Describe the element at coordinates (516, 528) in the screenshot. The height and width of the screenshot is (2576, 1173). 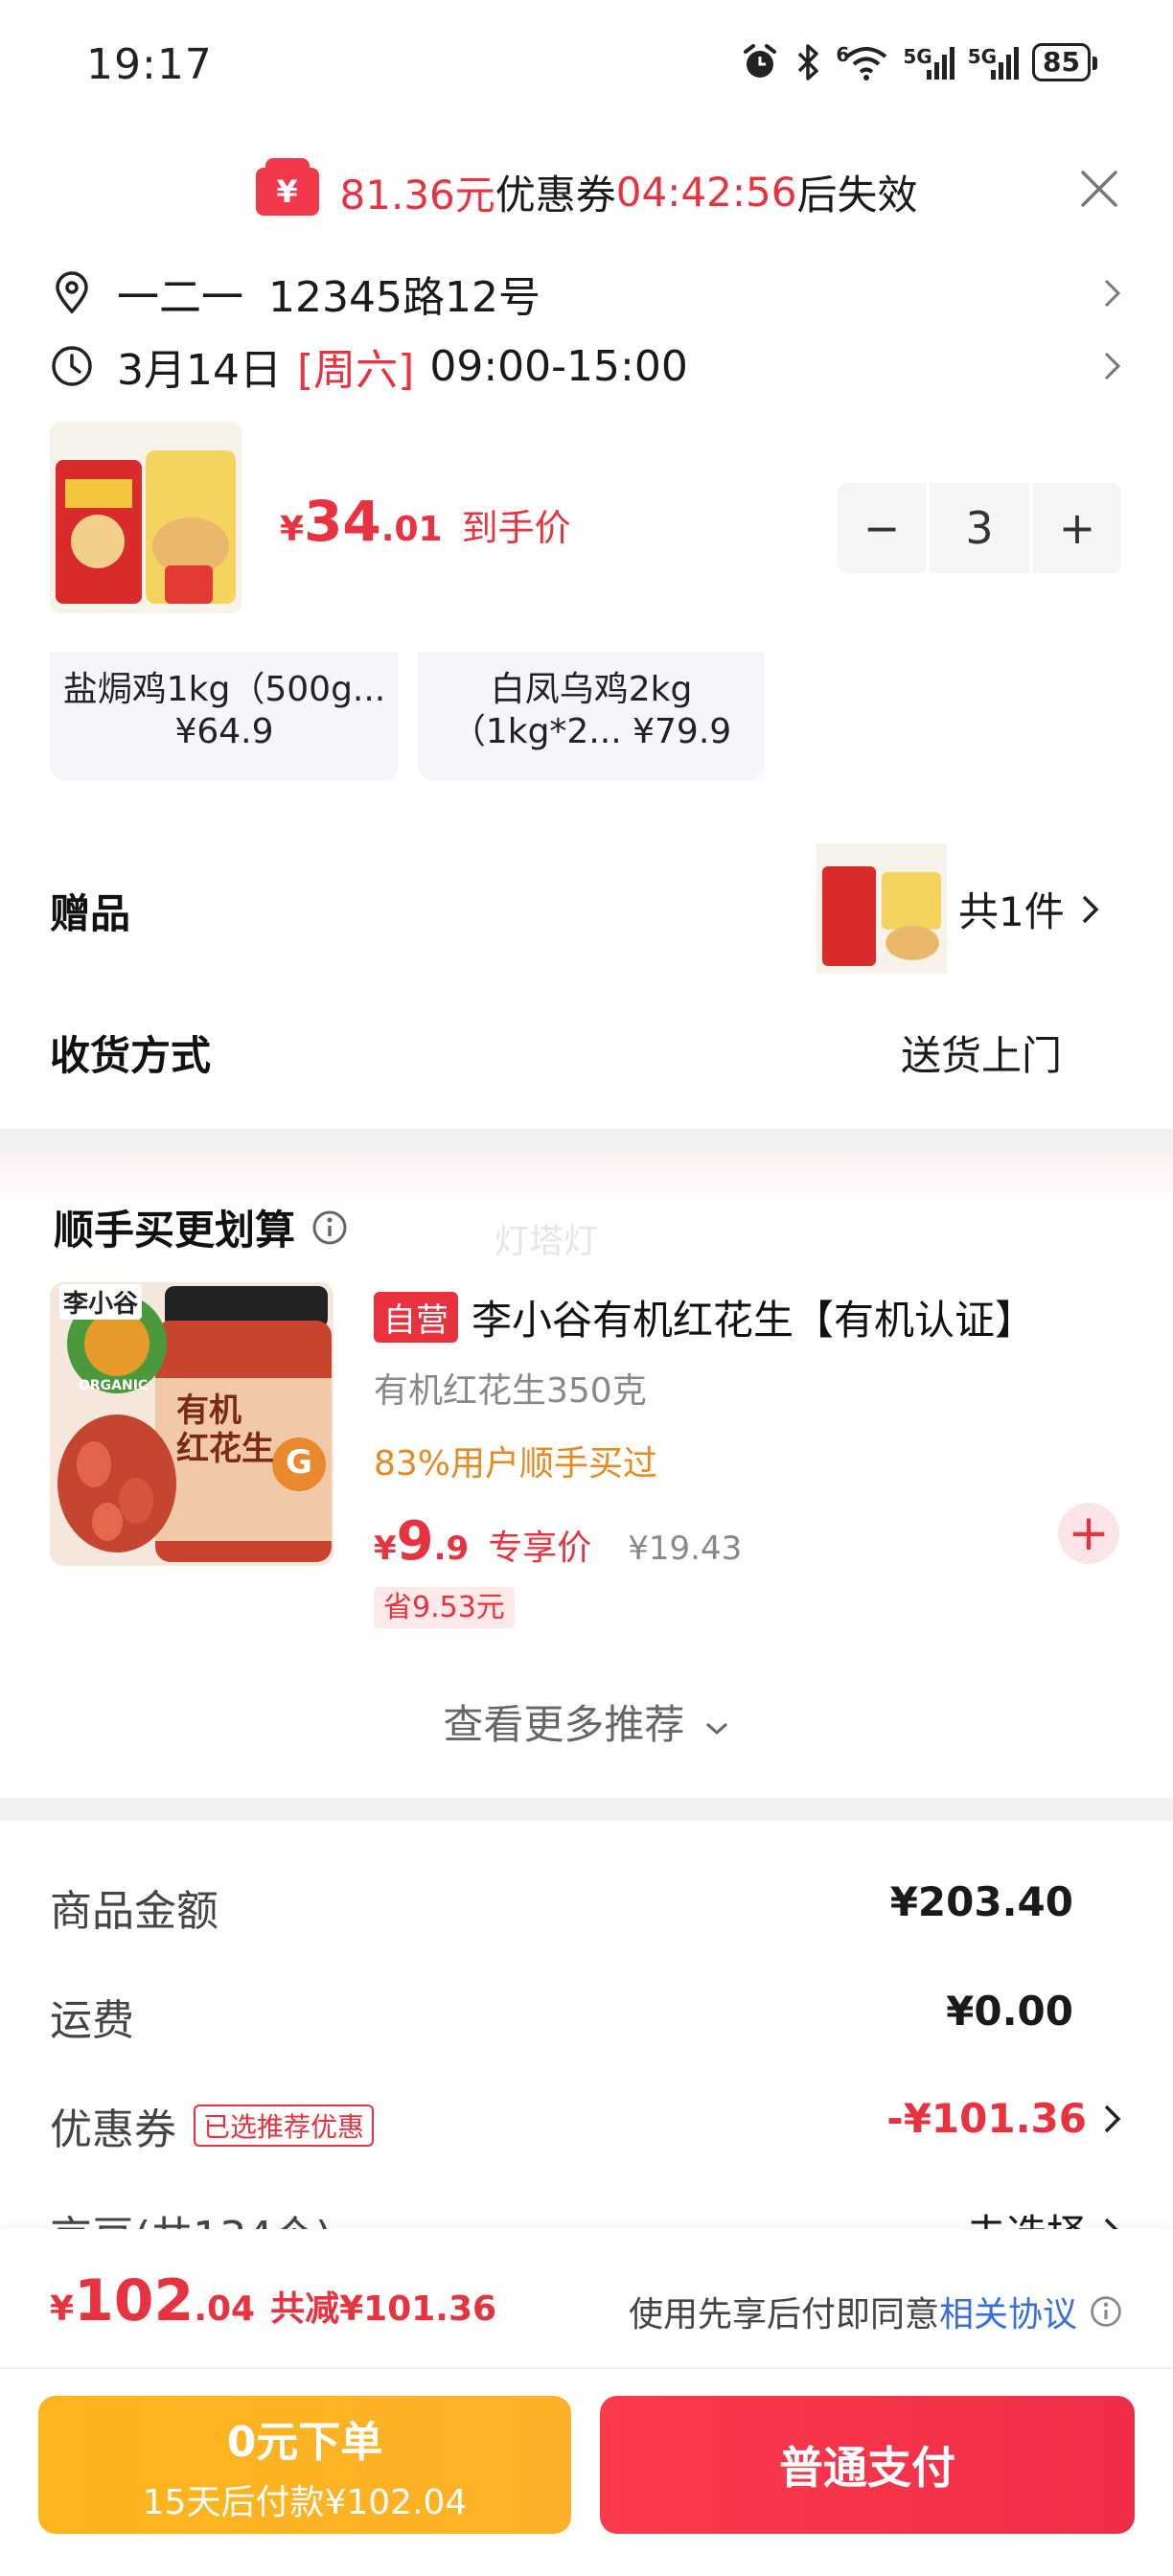
I see `price-label: 到手价` at that location.